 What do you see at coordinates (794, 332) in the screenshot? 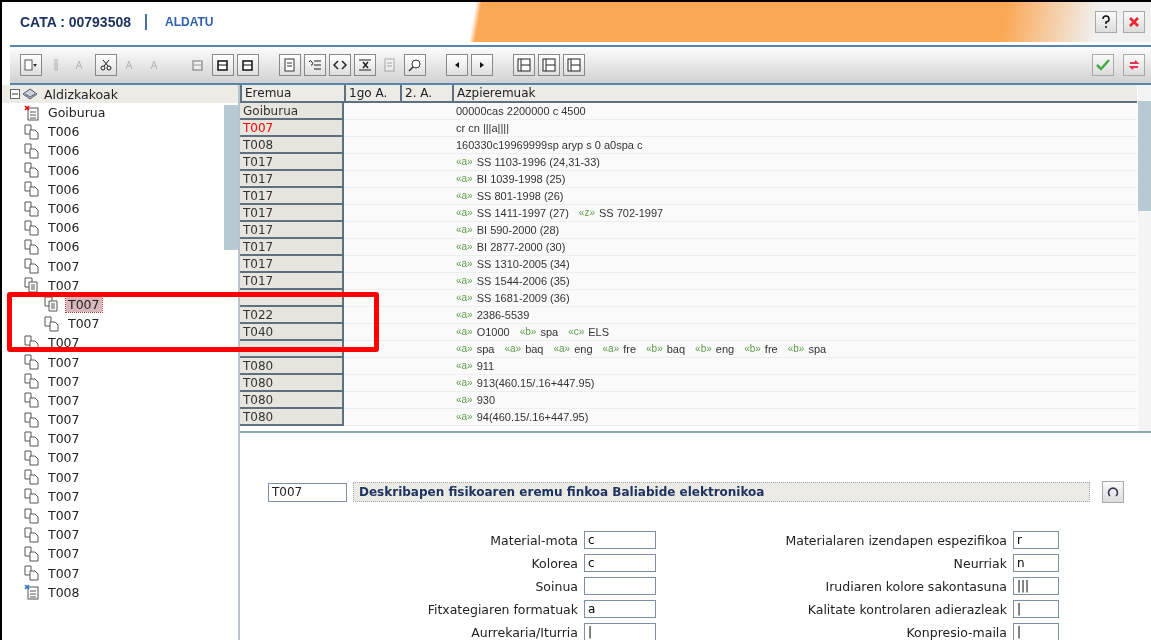
I see `subfields-cell: «a» O1000 «b» spa «c» ELS` at bounding box center [794, 332].